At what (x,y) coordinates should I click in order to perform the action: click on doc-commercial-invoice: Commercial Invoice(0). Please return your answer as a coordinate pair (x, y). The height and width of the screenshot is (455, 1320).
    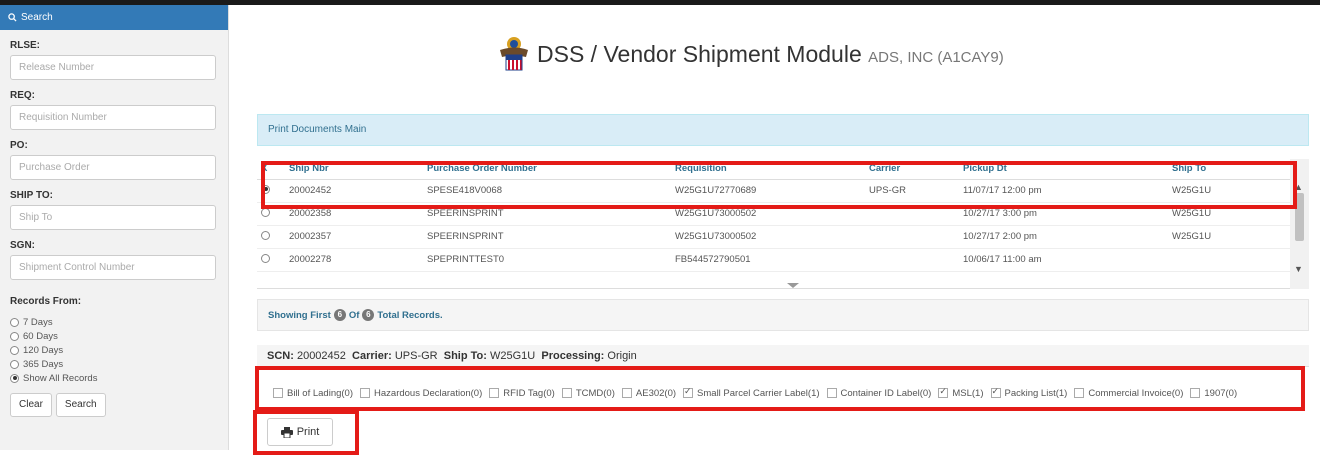
    Looking at the image, I should click on (1128, 393).